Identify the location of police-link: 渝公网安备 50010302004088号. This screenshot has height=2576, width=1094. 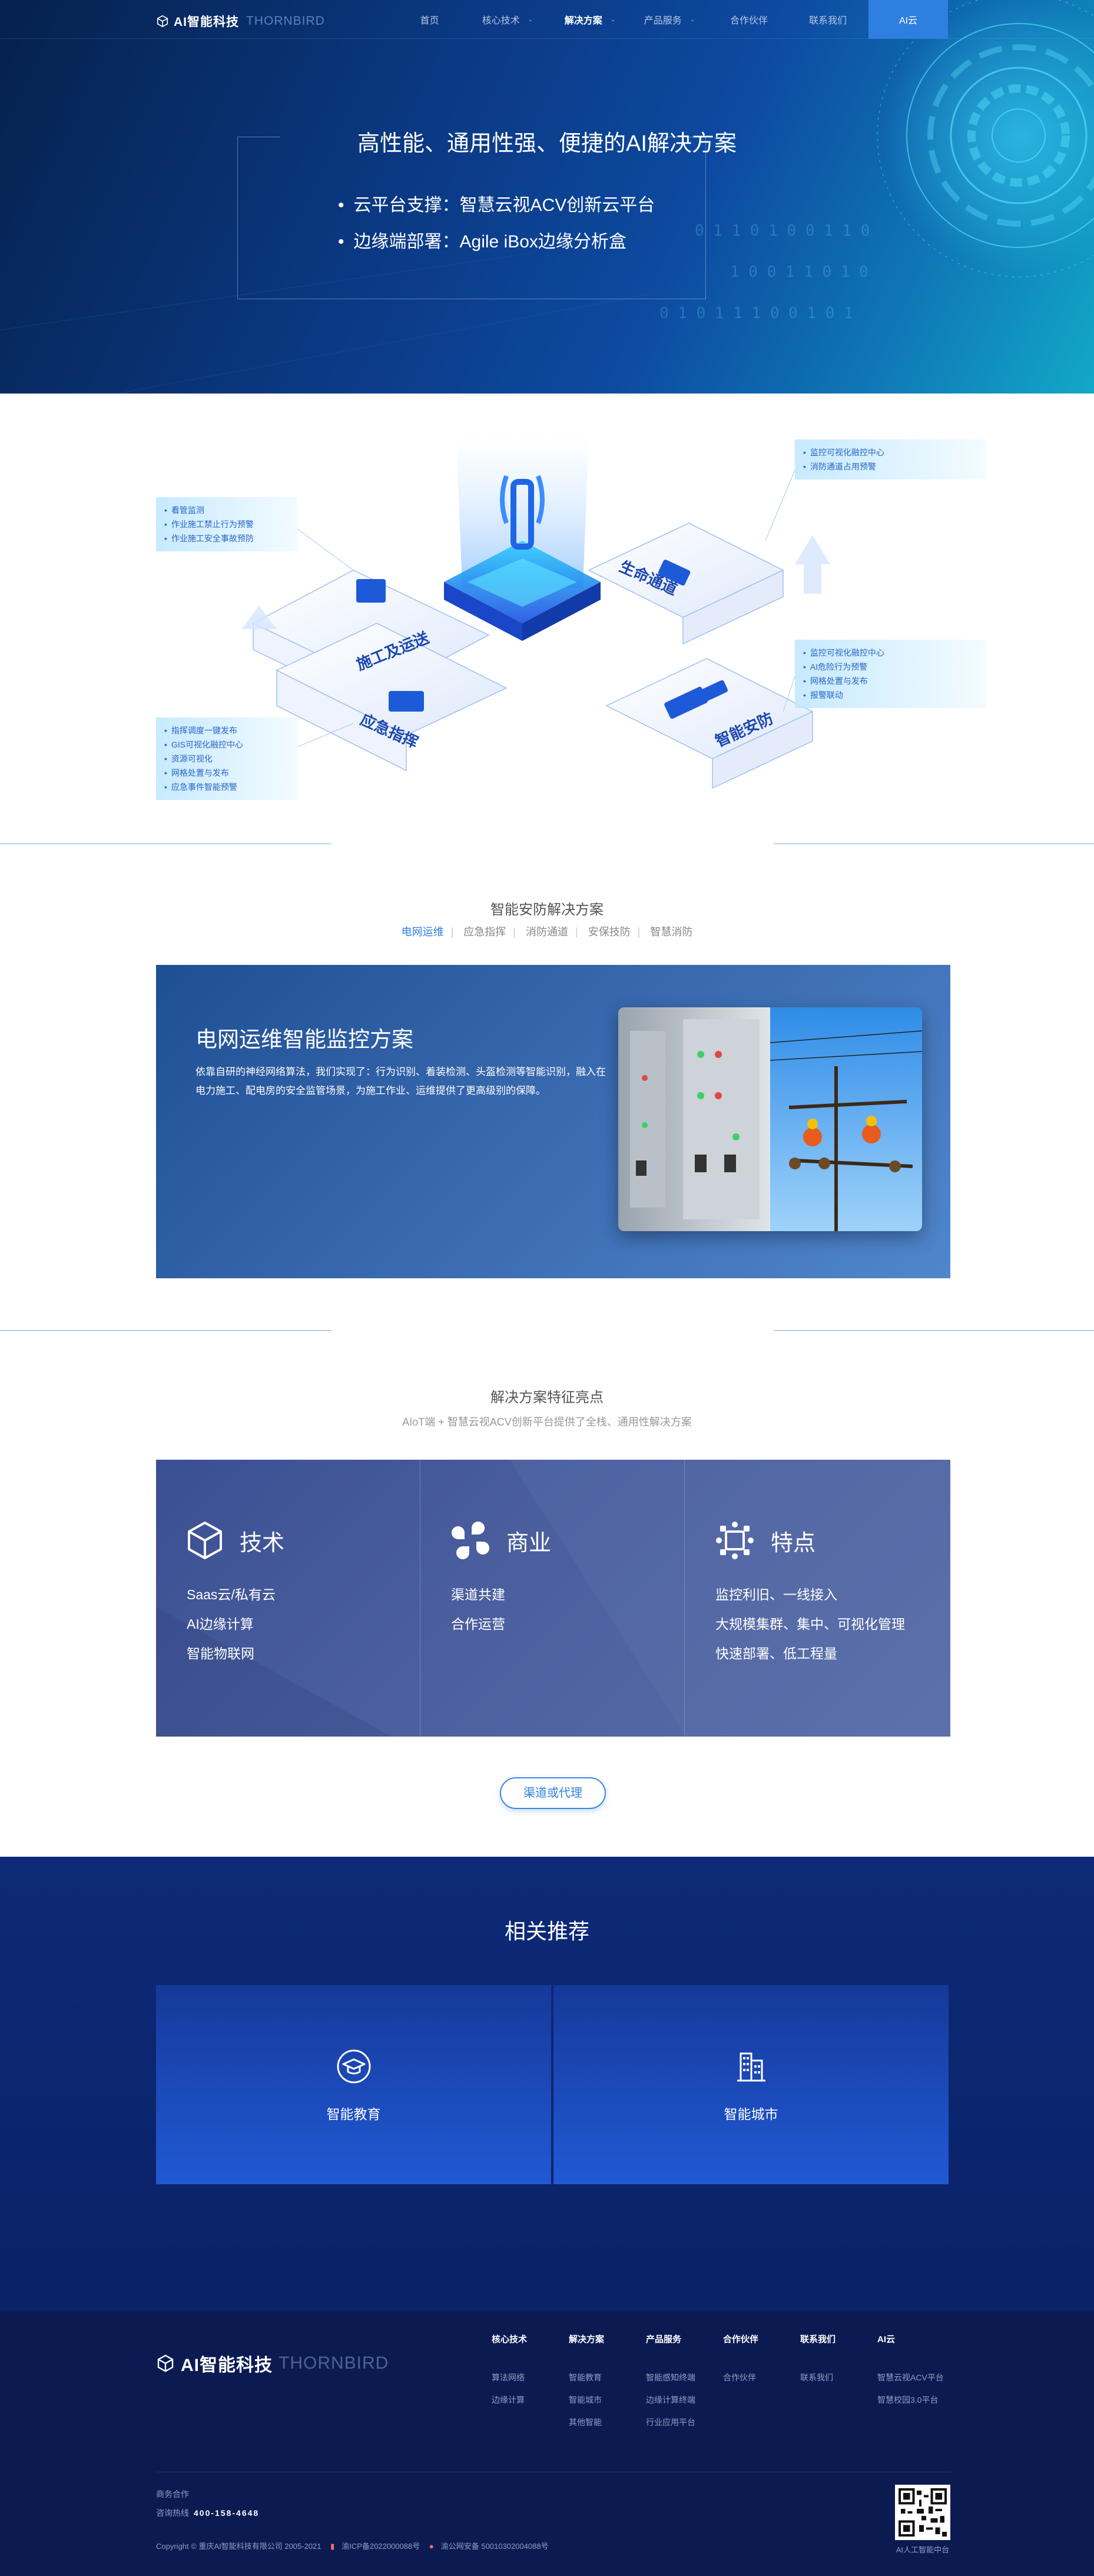
(495, 2546).